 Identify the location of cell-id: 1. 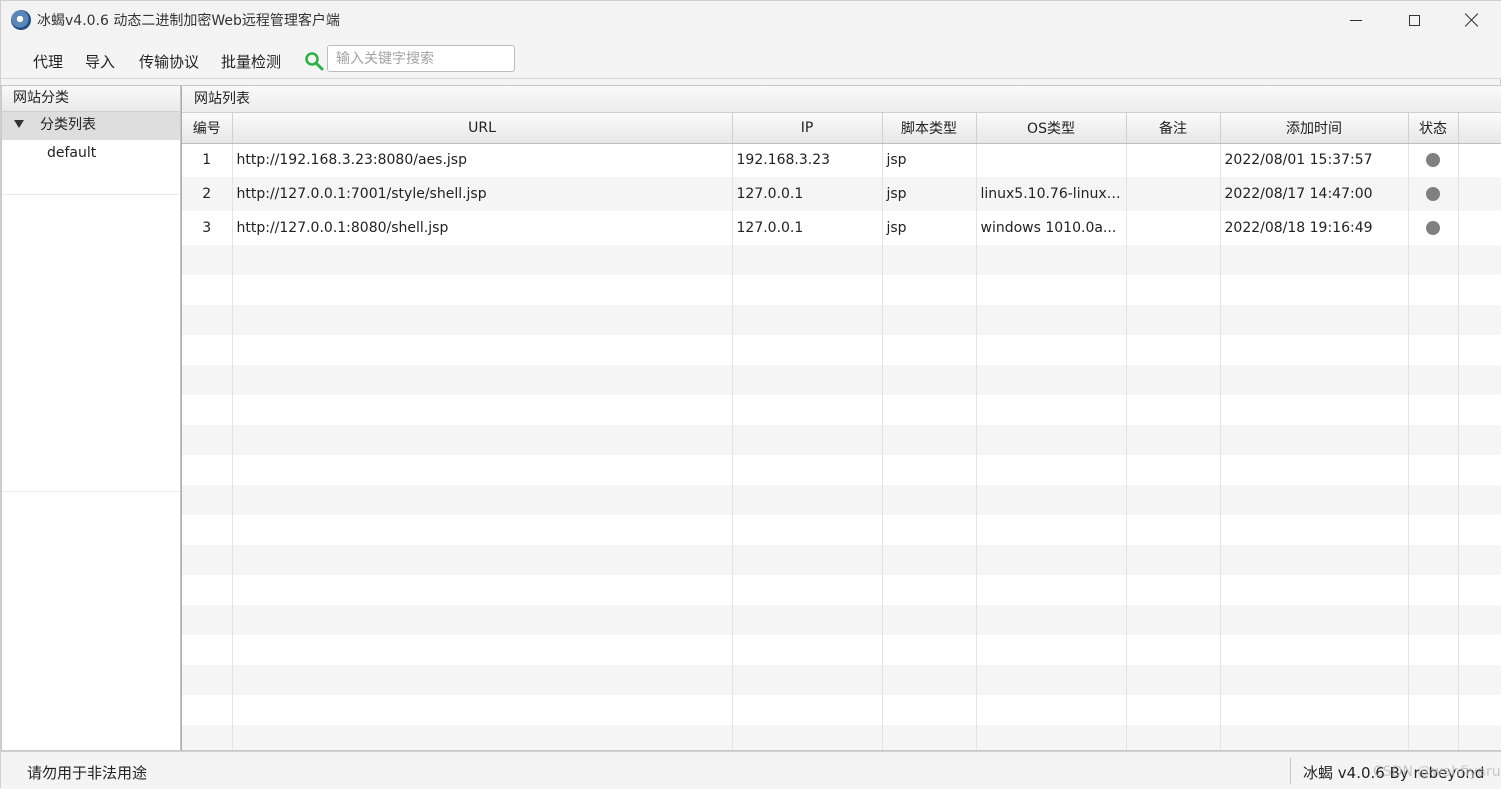
(207, 160).